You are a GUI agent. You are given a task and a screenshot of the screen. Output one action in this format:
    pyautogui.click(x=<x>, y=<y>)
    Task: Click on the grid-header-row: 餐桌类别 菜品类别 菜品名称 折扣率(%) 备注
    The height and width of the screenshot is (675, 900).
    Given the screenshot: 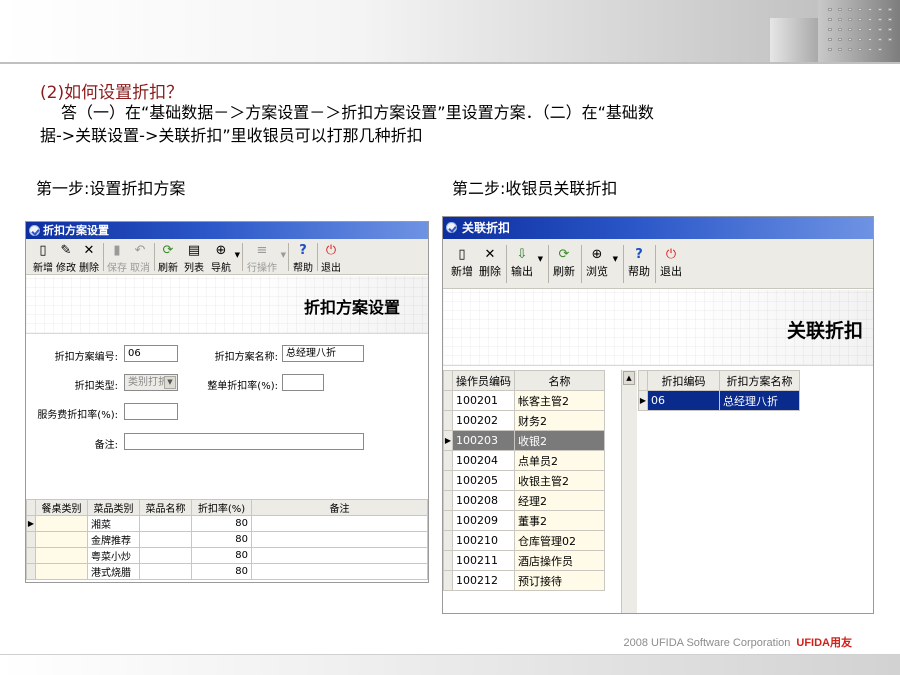 What is the action you would take?
    pyautogui.click(x=227, y=507)
    